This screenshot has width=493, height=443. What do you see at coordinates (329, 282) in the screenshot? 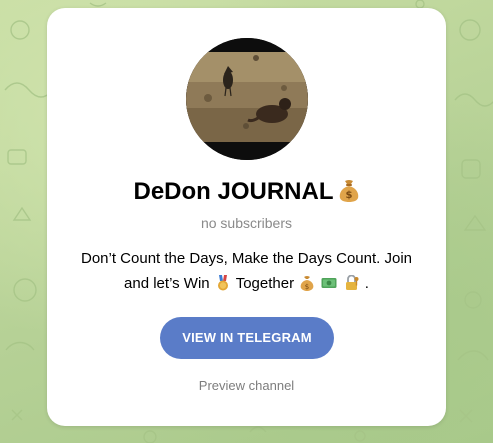
I see `dollar-banknote-icon` at bounding box center [329, 282].